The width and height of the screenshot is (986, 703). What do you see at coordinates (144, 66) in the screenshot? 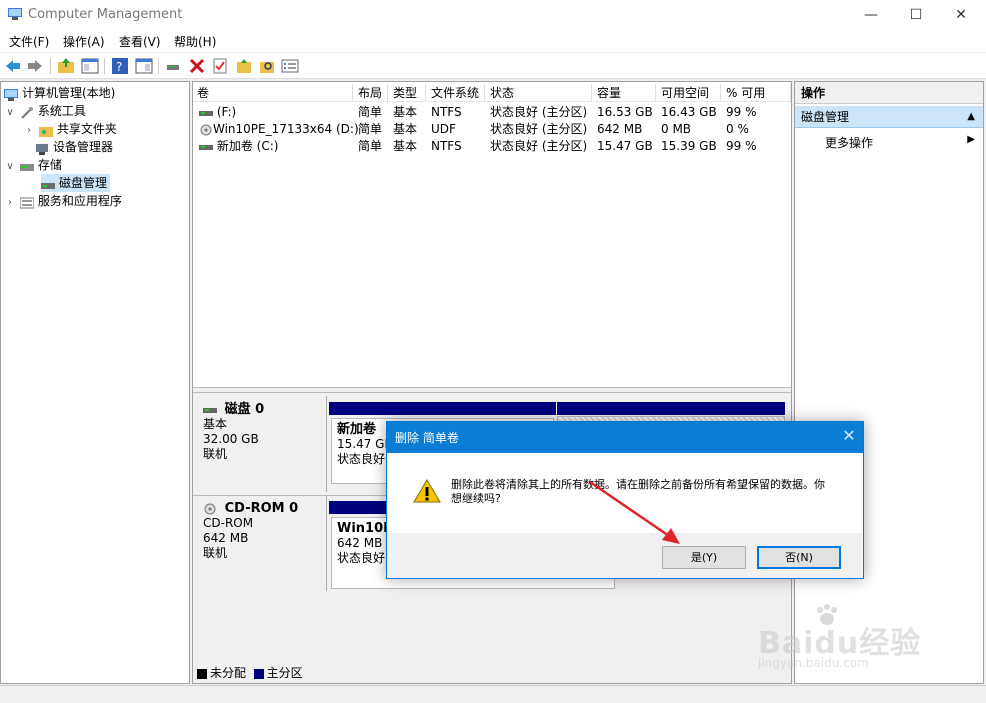
I see `properties-pane-icon` at bounding box center [144, 66].